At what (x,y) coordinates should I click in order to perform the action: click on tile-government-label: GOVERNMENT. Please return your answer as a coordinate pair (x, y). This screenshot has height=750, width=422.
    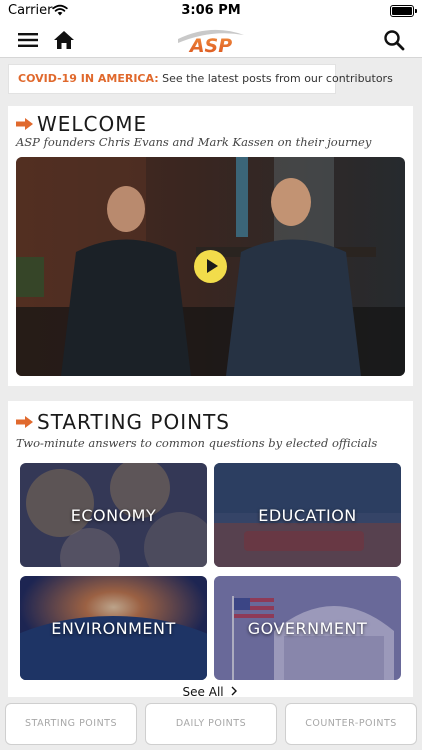
    Looking at the image, I should click on (307, 628).